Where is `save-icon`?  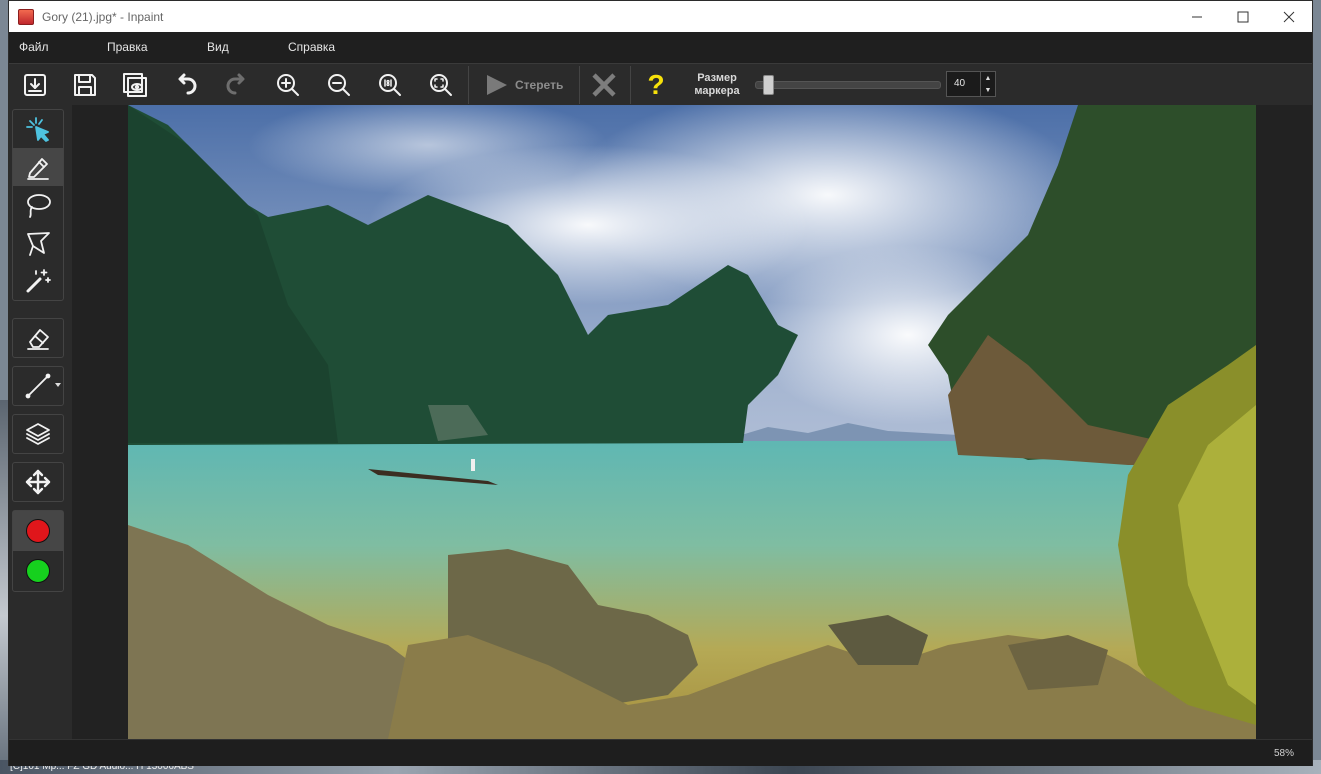
save-icon is located at coordinates (85, 85).